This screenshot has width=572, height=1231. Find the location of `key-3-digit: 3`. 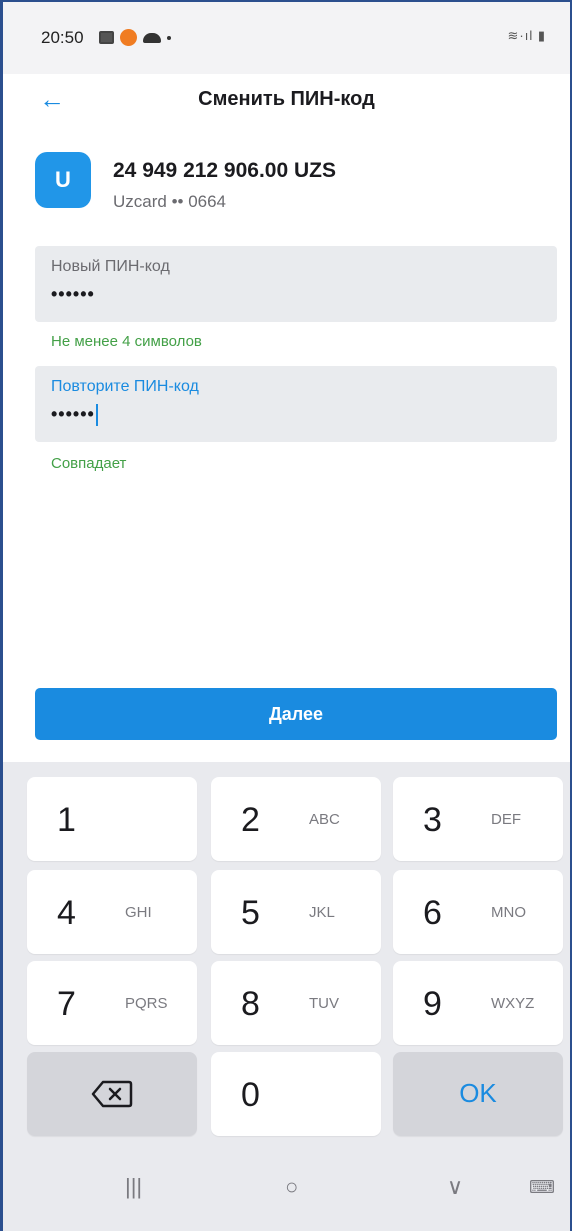

key-3-digit: 3 is located at coordinates (432, 820).